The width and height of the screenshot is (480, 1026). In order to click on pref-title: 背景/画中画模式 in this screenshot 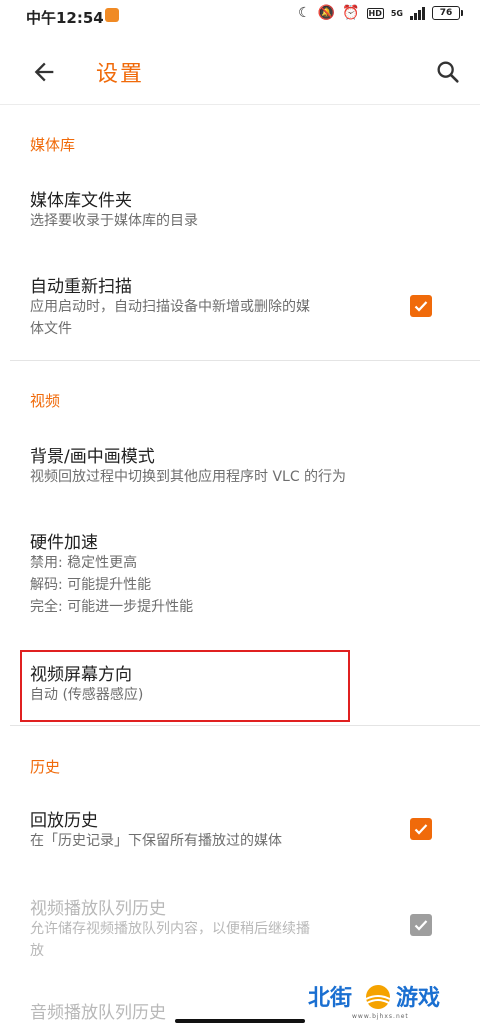, I will do `click(92, 457)`.